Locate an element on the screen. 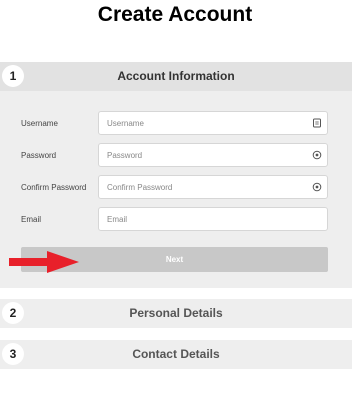  id-card-icon is located at coordinates (317, 123).